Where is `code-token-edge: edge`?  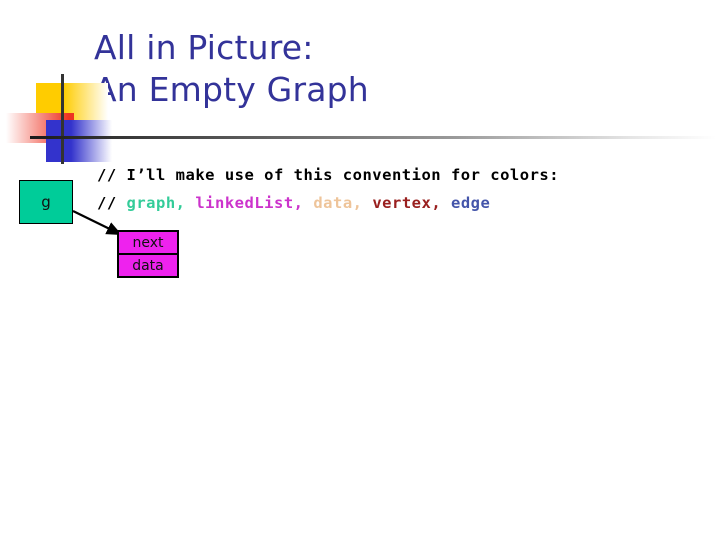
code-token-edge: edge is located at coordinates (471, 203).